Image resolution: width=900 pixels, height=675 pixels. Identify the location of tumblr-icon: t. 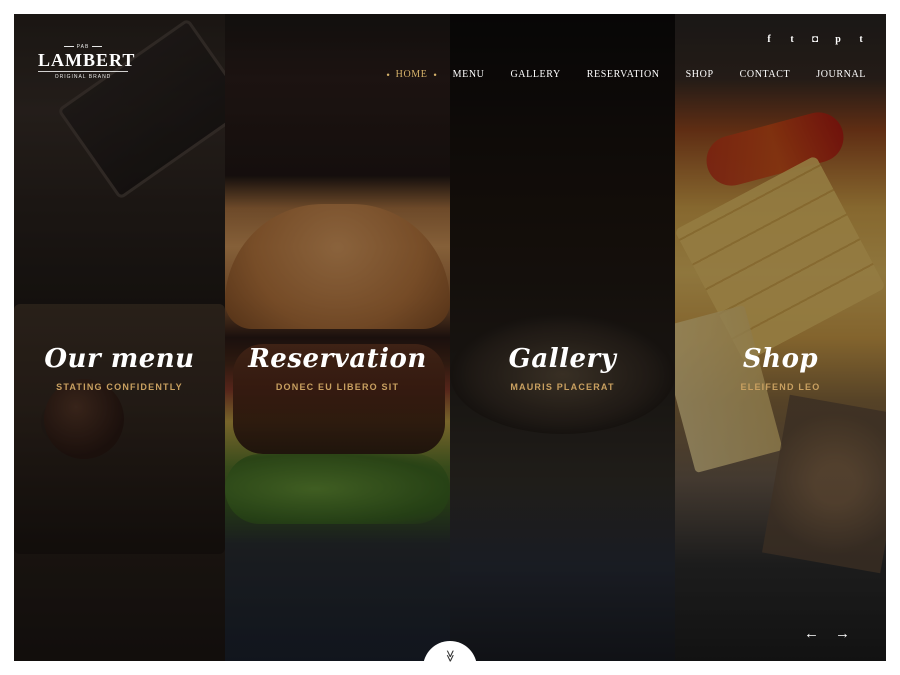
(861, 39).